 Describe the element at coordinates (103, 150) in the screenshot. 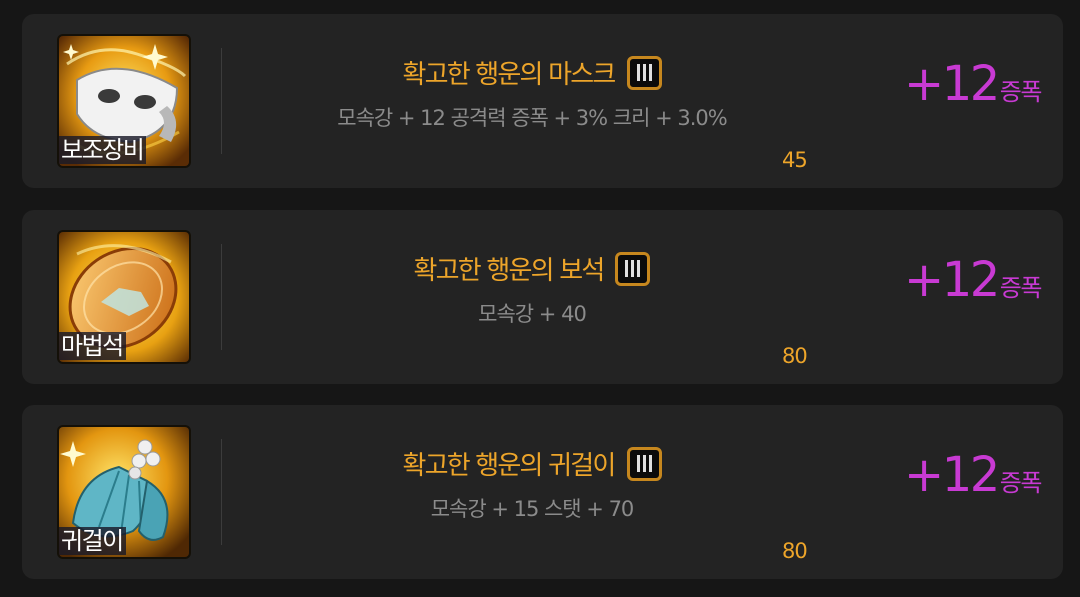

I see `slot-label: 보조장비` at that location.